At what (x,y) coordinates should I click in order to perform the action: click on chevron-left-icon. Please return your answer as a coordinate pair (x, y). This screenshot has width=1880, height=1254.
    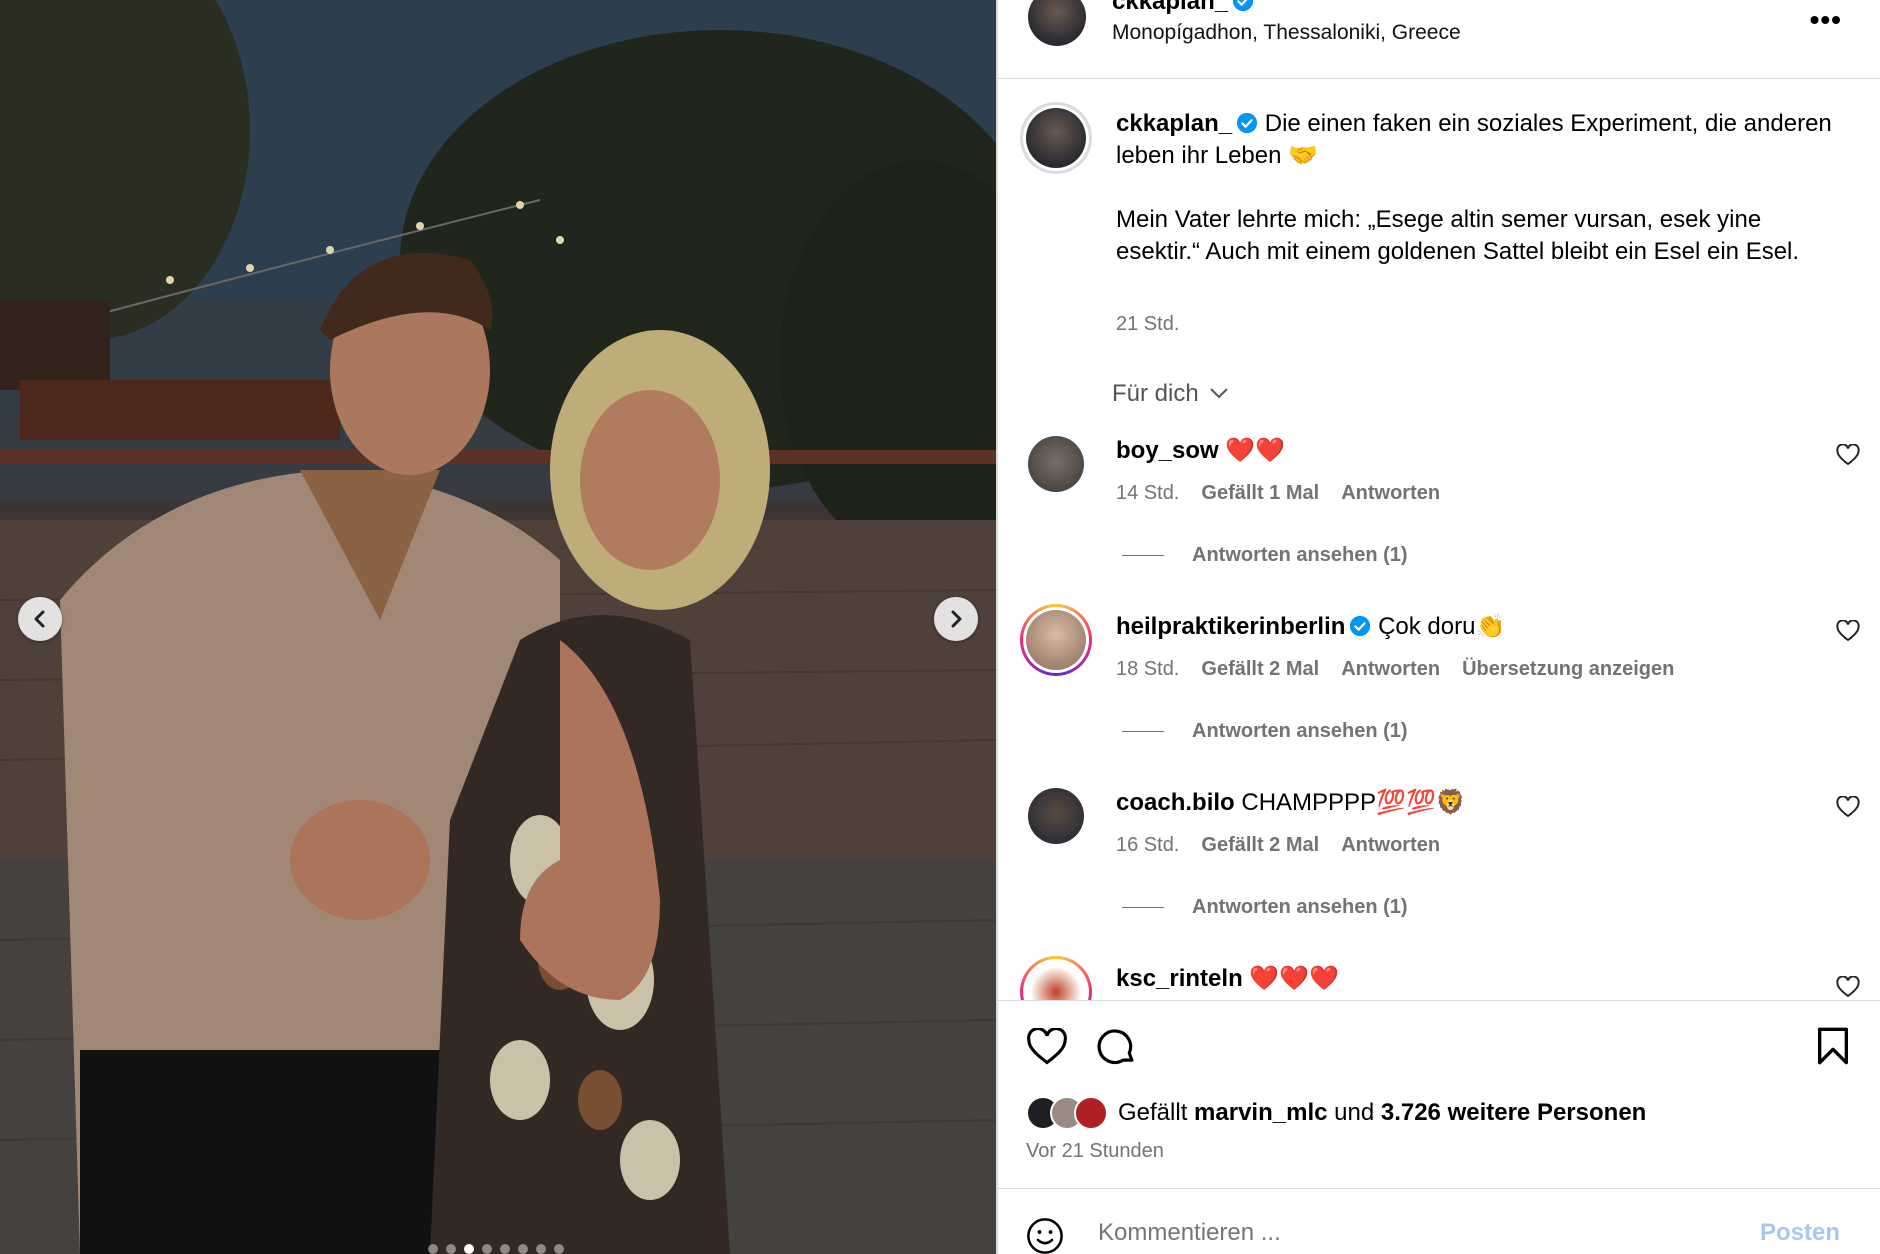
    Looking at the image, I should click on (39, 619).